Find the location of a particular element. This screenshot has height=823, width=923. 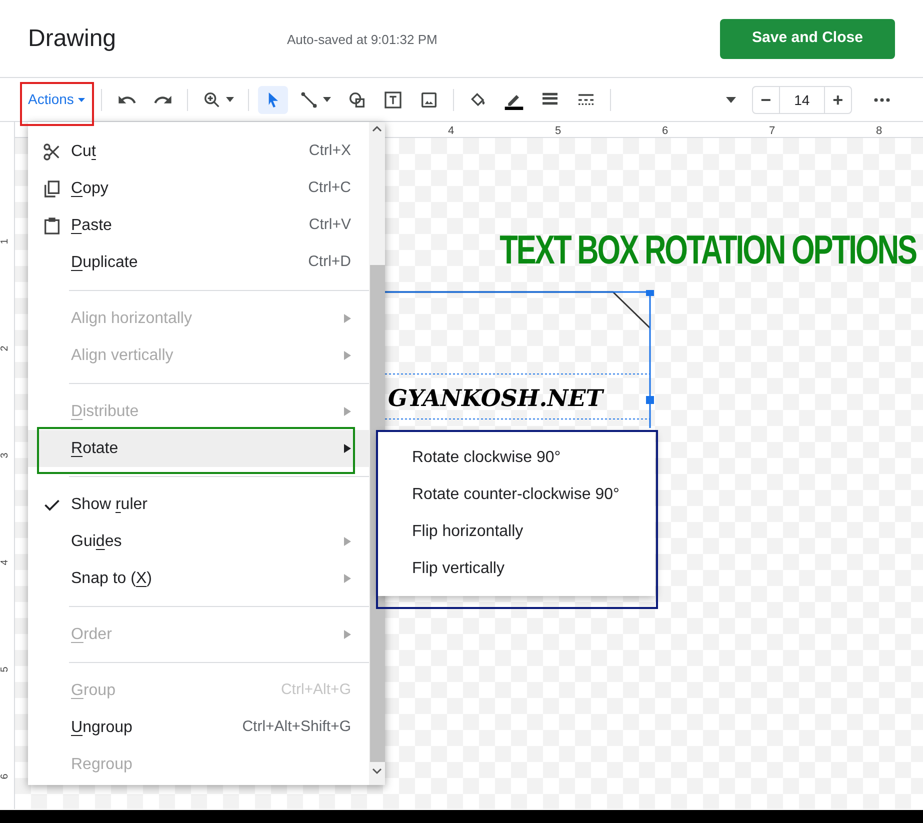

menu-item: Snap to (X) is located at coordinates (198, 578).